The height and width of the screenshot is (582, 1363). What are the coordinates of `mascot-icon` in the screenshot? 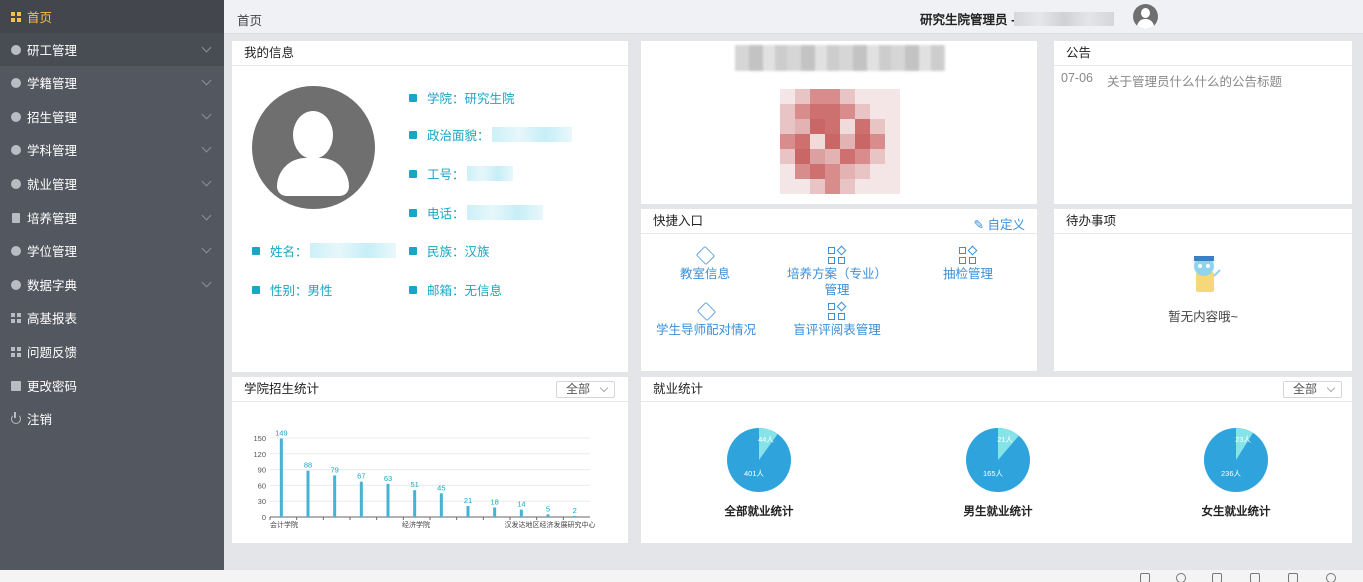 It's located at (1207, 274).